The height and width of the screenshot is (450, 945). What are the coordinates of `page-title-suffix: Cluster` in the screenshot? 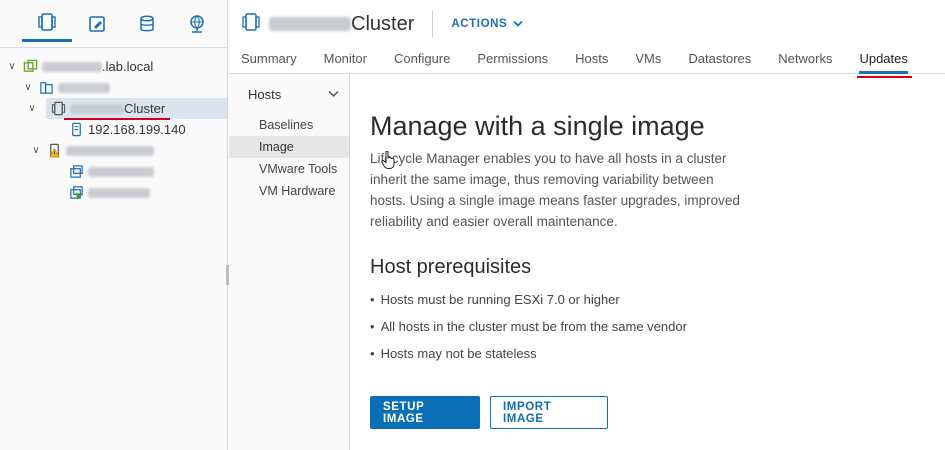 It's located at (383, 23).